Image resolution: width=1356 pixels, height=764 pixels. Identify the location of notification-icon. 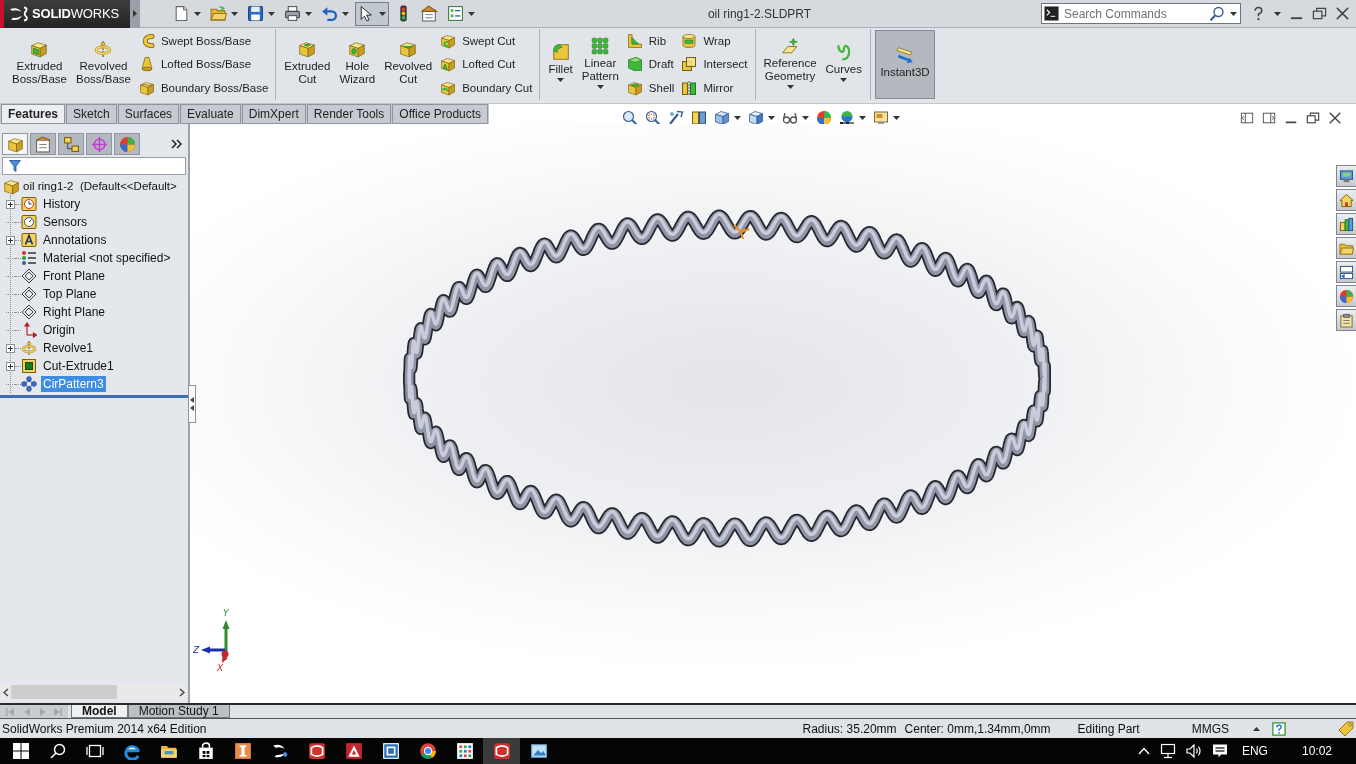
(1219, 751).